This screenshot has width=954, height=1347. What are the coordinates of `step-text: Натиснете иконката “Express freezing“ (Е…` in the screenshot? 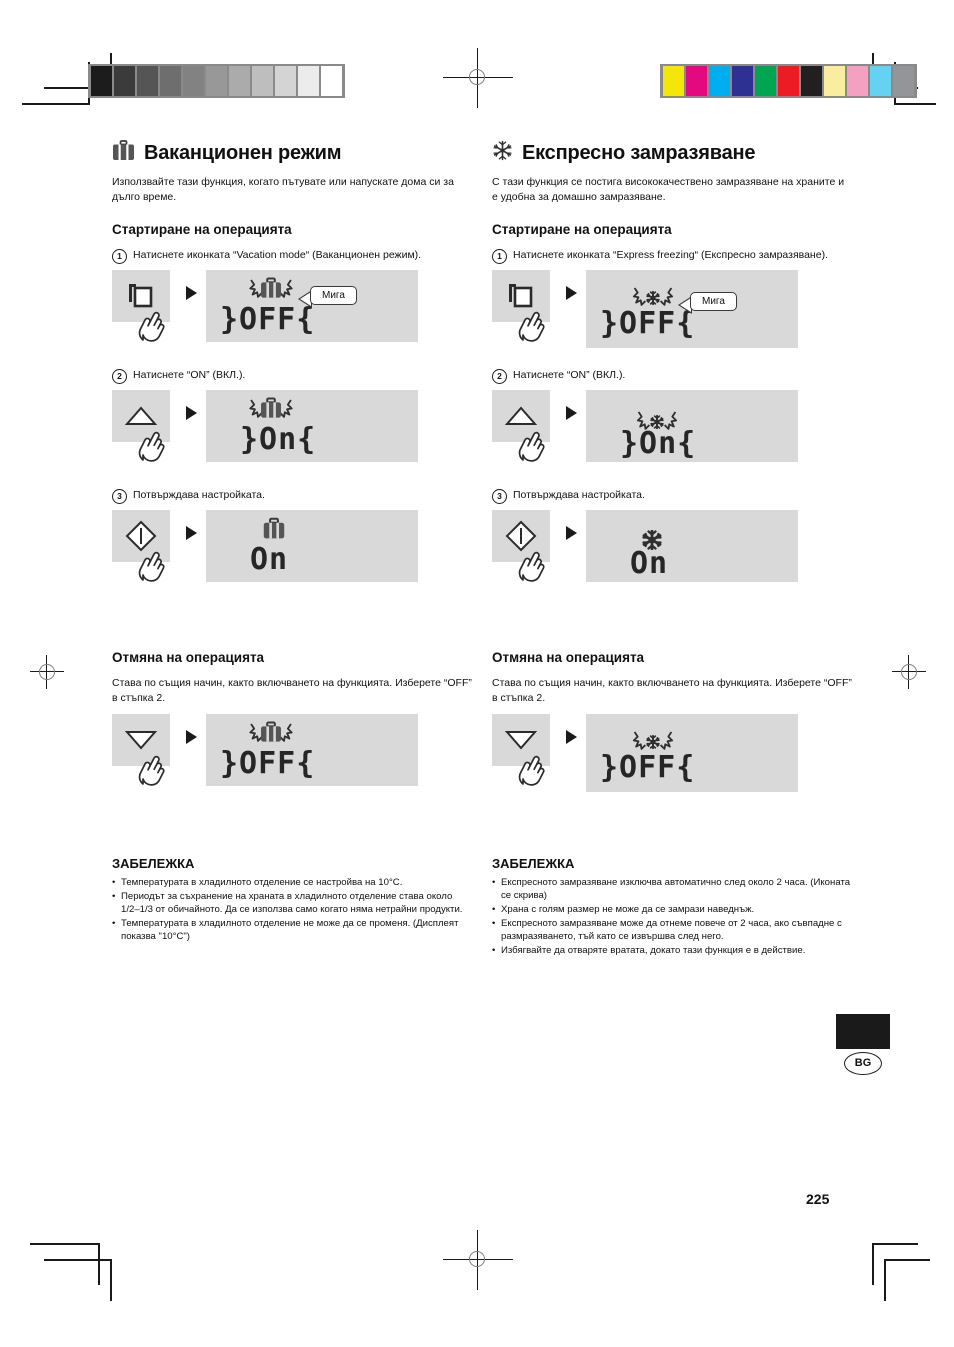 It's located at (670, 254).